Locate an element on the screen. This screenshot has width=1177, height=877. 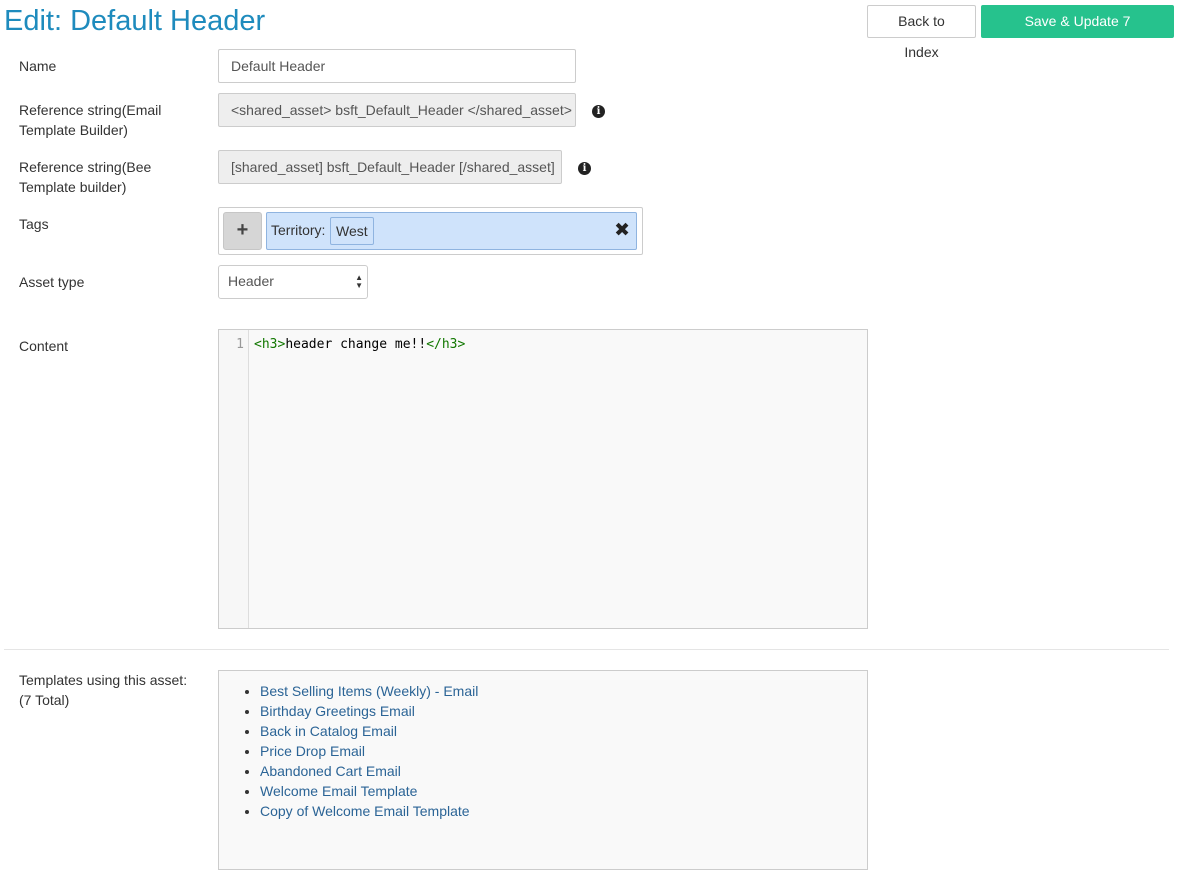
template-link: Birthday Greetings Email is located at coordinates (337, 711).